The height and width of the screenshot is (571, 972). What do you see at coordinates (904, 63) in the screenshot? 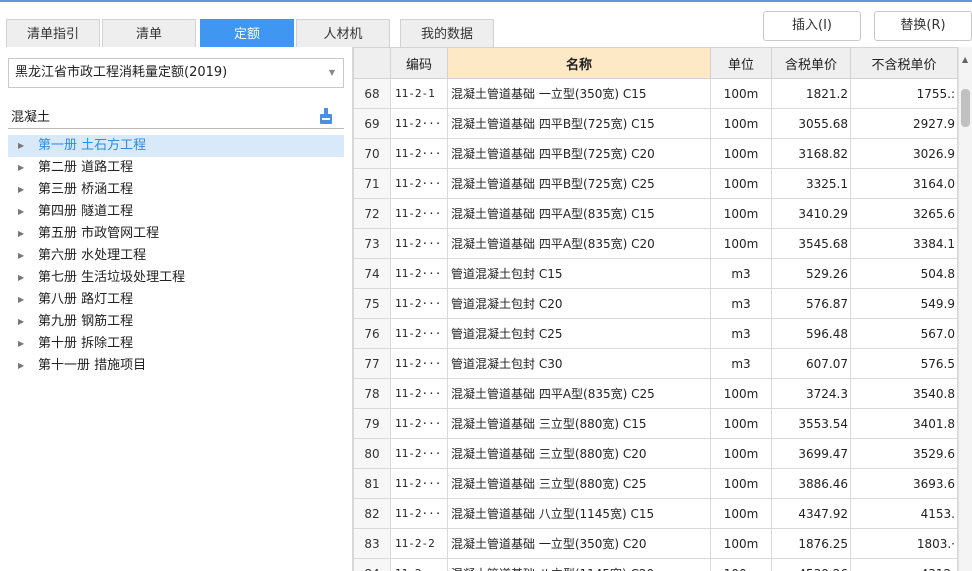
I see `col-header-notax-price: 不含税单价` at bounding box center [904, 63].